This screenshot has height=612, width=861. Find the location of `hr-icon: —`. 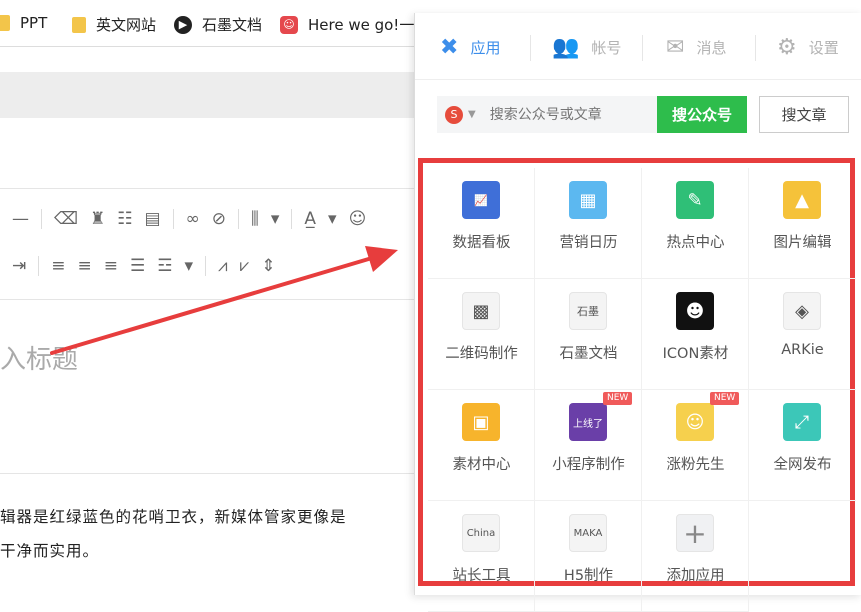

hr-icon: — is located at coordinates (20, 219).